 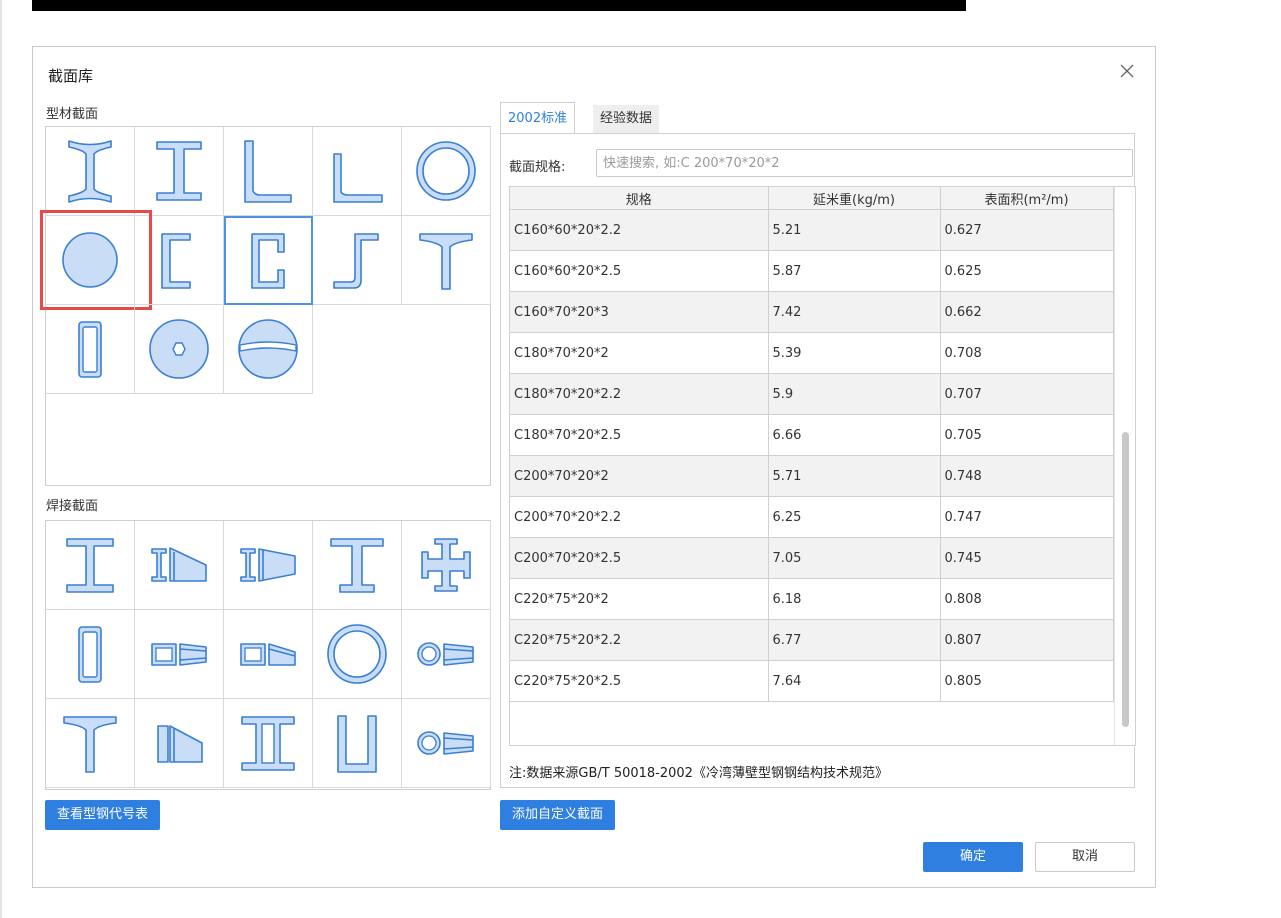 What do you see at coordinates (268, 349) in the screenshot?
I see `profile-split-circle` at bounding box center [268, 349].